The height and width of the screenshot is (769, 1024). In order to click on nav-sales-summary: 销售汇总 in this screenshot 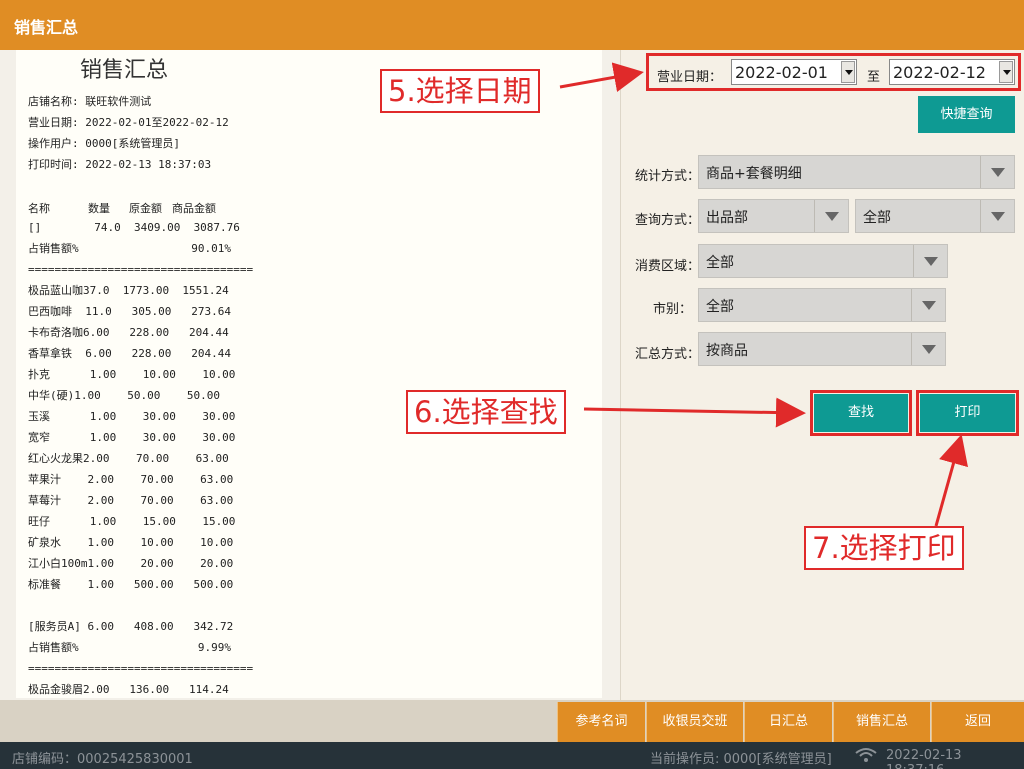, I will do `click(881, 722)`.